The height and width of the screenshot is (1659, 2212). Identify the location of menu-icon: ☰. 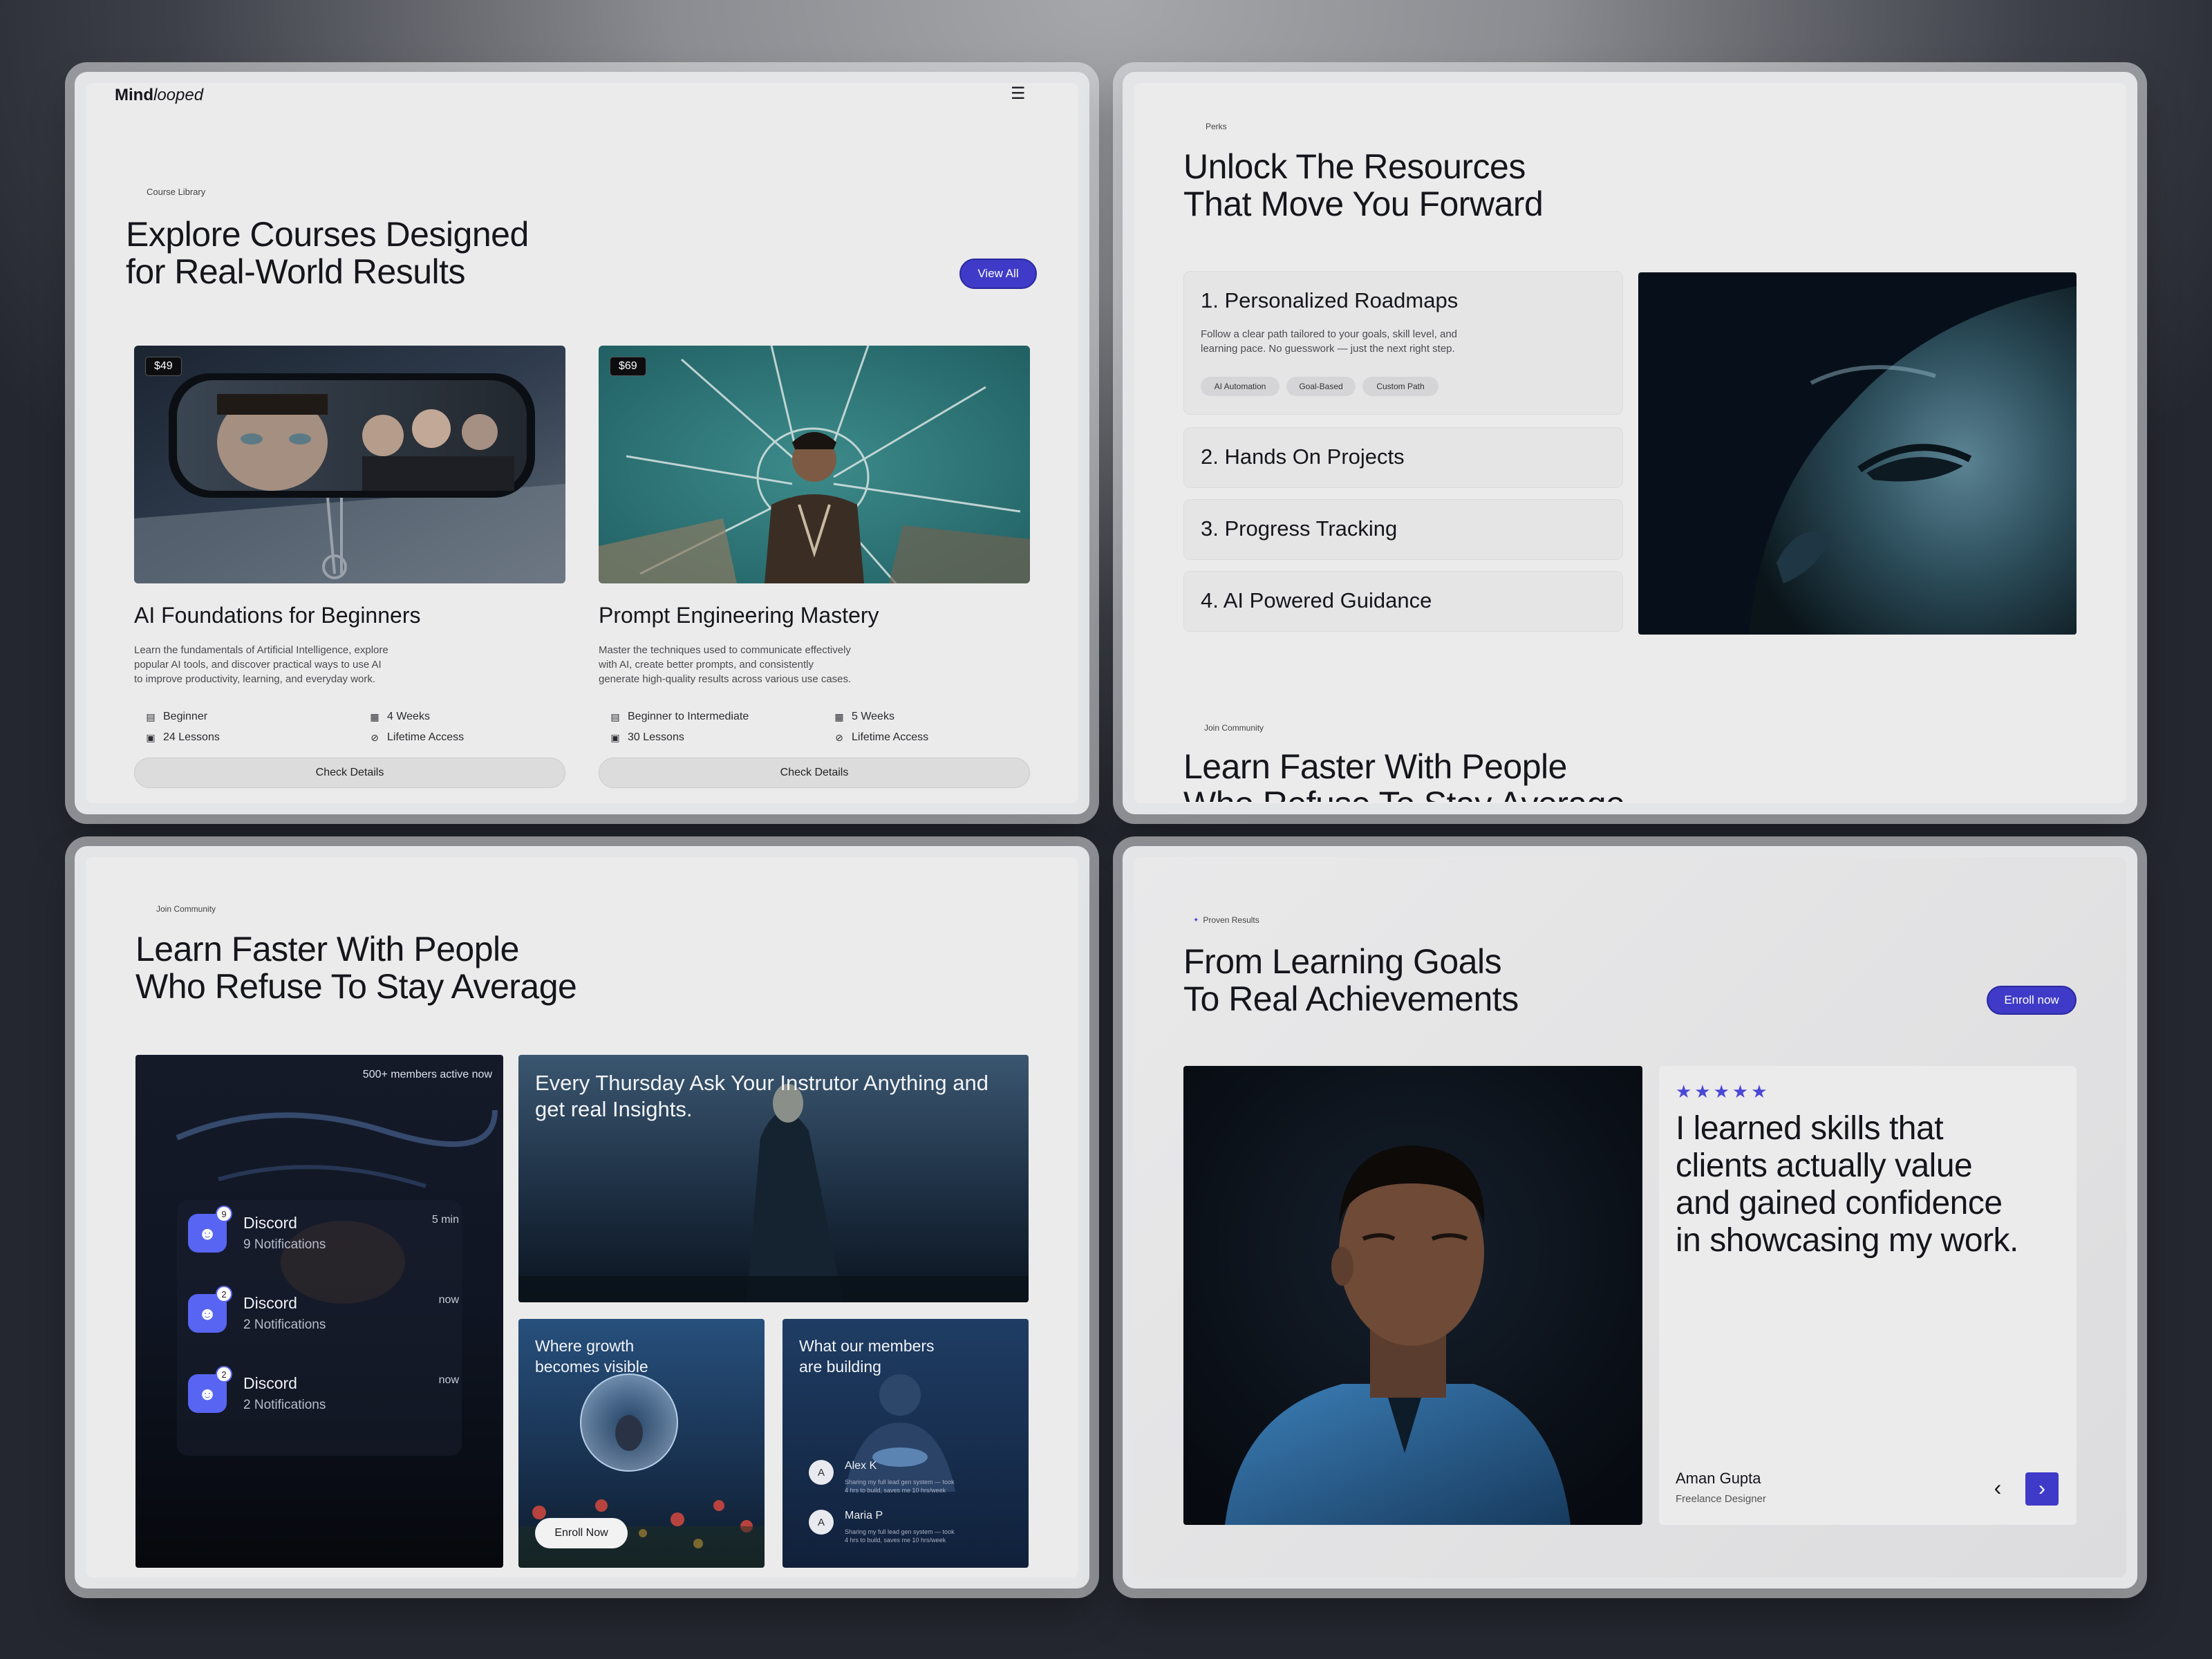
(1018, 94).